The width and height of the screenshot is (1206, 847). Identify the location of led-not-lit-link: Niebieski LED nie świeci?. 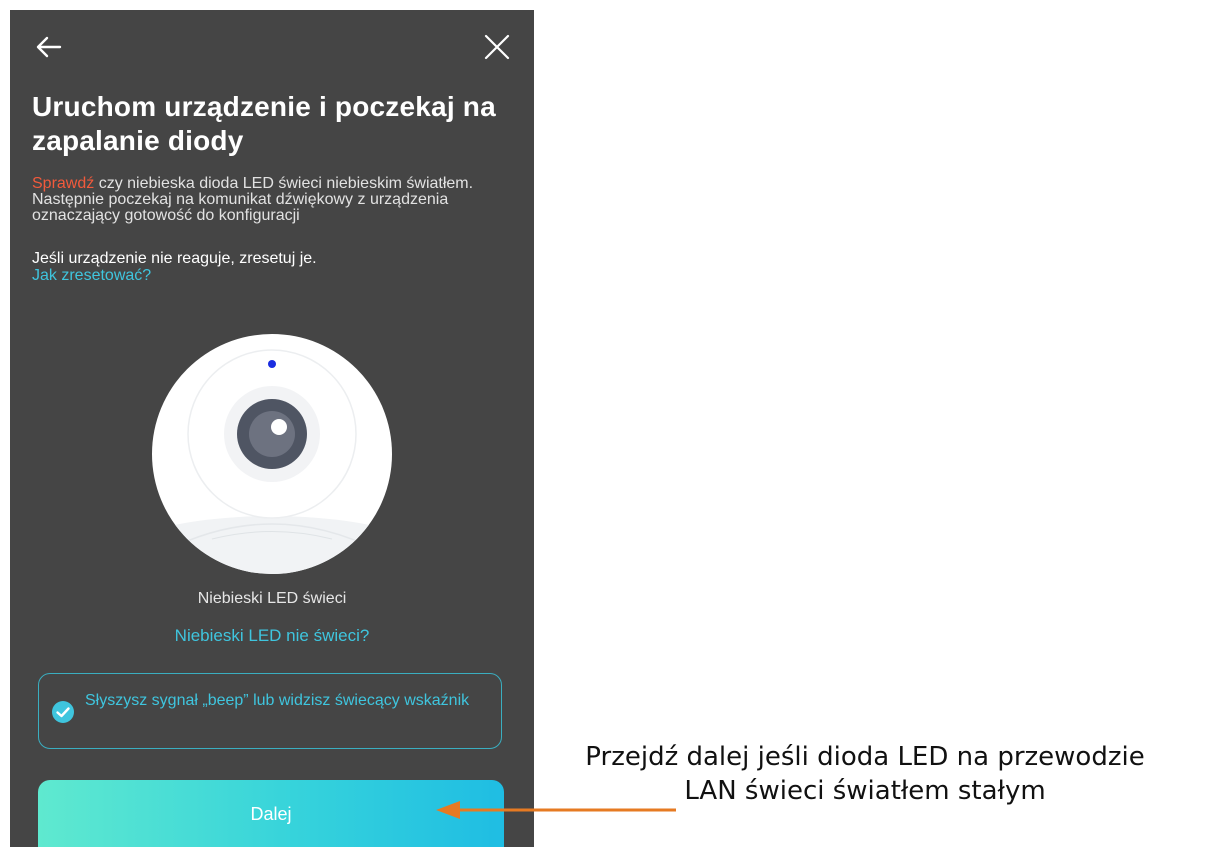
(272, 636).